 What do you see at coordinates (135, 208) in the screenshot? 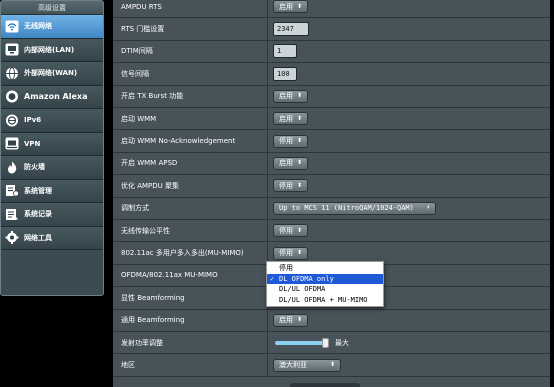
I see `setting-label: 调制方式` at bounding box center [135, 208].